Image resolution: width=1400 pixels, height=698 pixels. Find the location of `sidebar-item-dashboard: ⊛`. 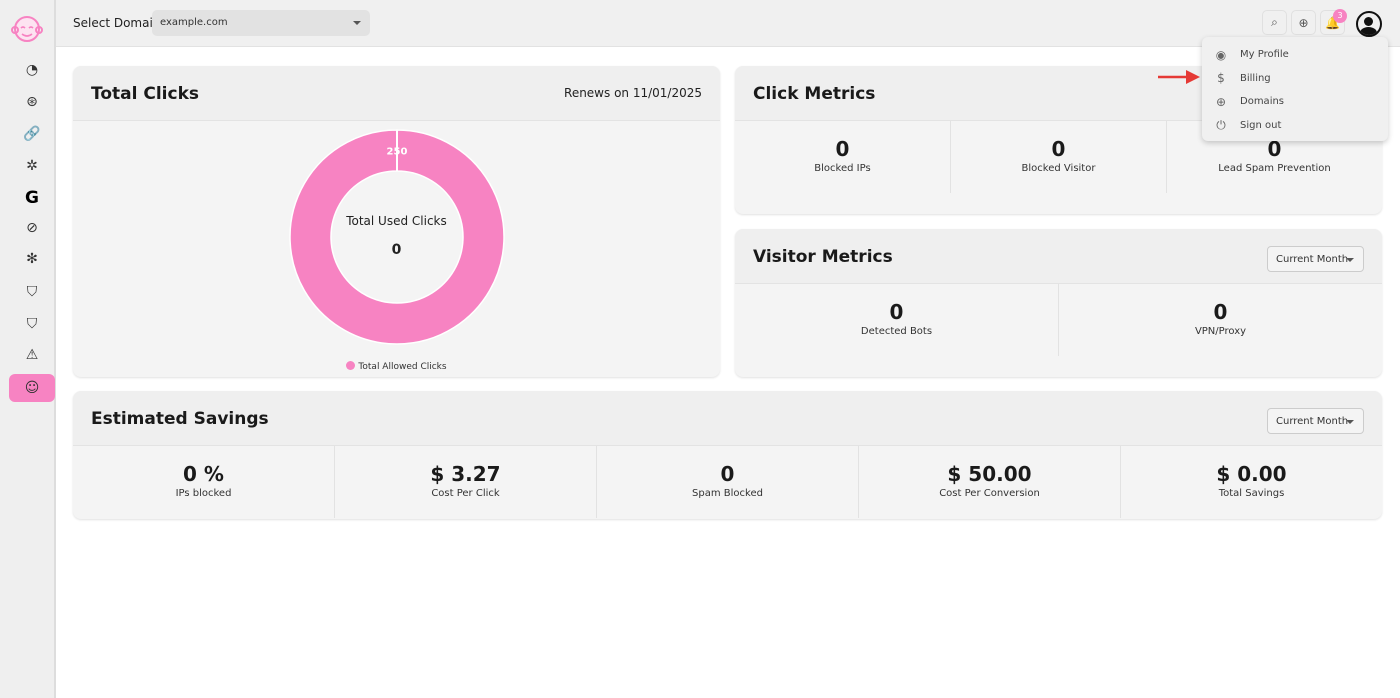

sidebar-item-dashboard: ⊛ is located at coordinates (32, 102).